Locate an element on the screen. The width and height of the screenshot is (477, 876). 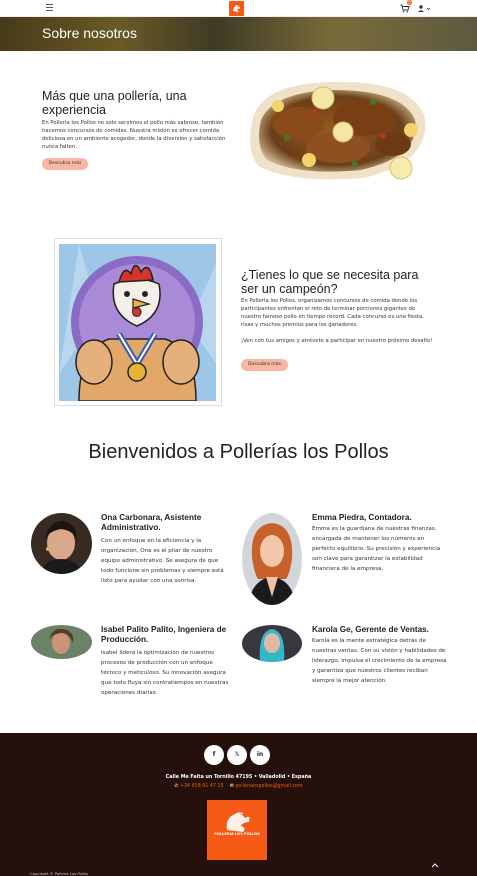
member-name: Emma Piedra, Contadora. is located at coordinates (362, 517).